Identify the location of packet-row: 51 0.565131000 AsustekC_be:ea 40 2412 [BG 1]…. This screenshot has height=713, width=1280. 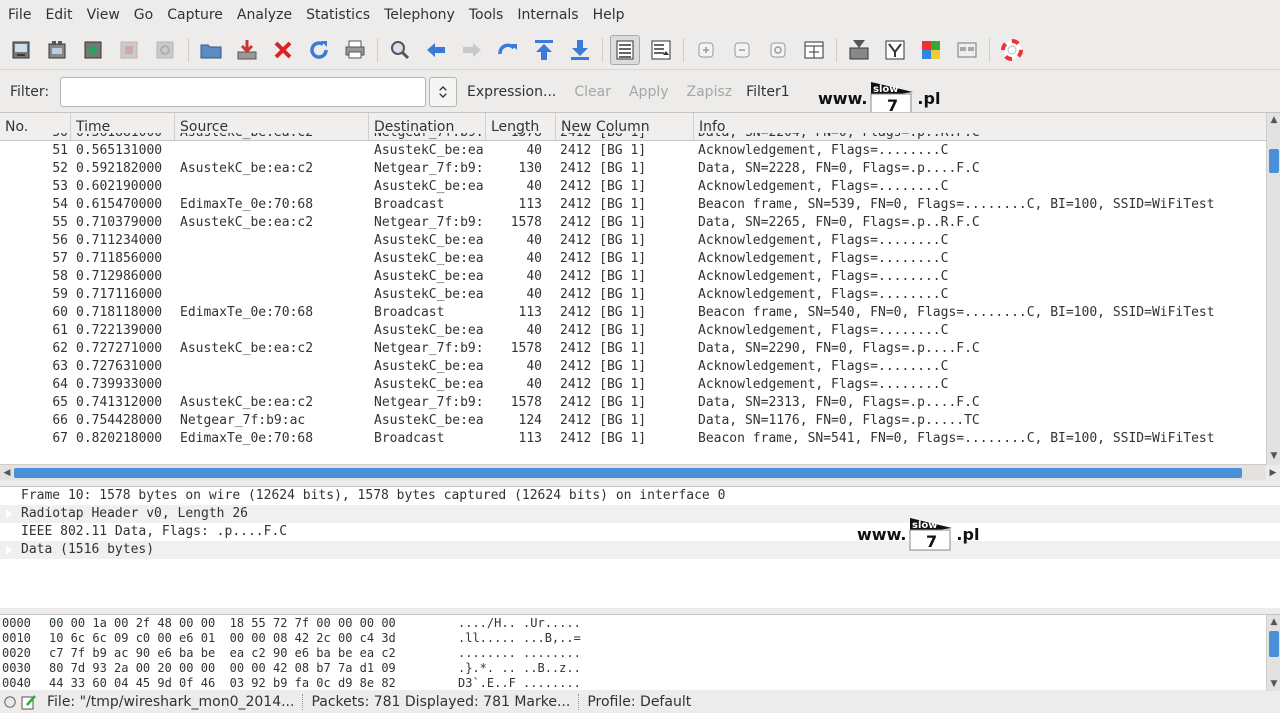
(633, 151).